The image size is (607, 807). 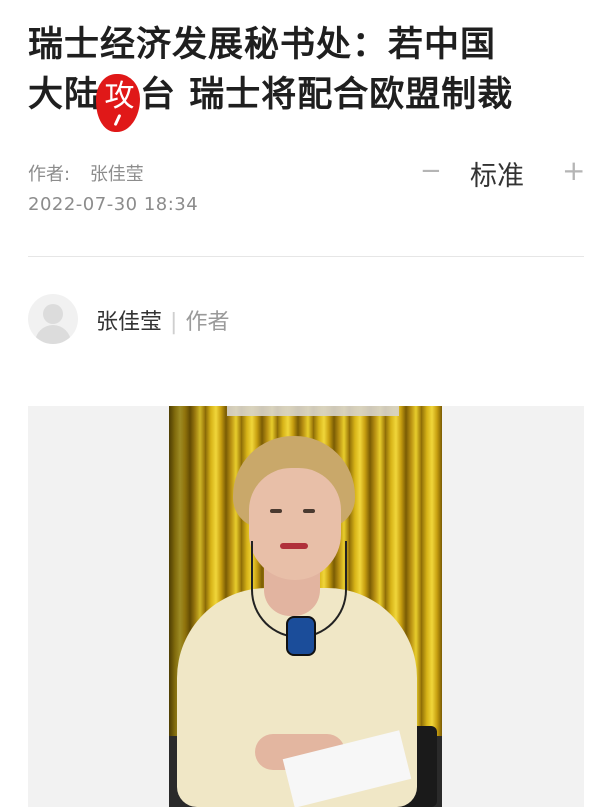 What do you see at coordinates (313, 411) in the screenshot?
I see `photo-blurred-caption` at bounding box center [313, 411].